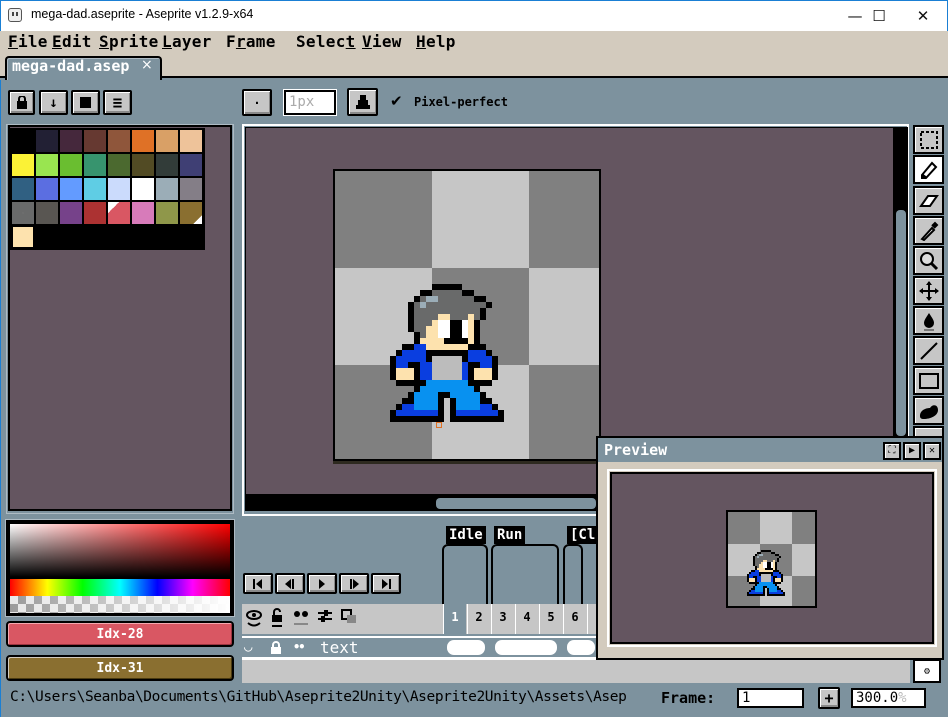 The image size is (948, 717). What do you see at coordinates (574, 619) in the screenshot?
I see `frame-header-6: 6` at bounding box center [574, 619].